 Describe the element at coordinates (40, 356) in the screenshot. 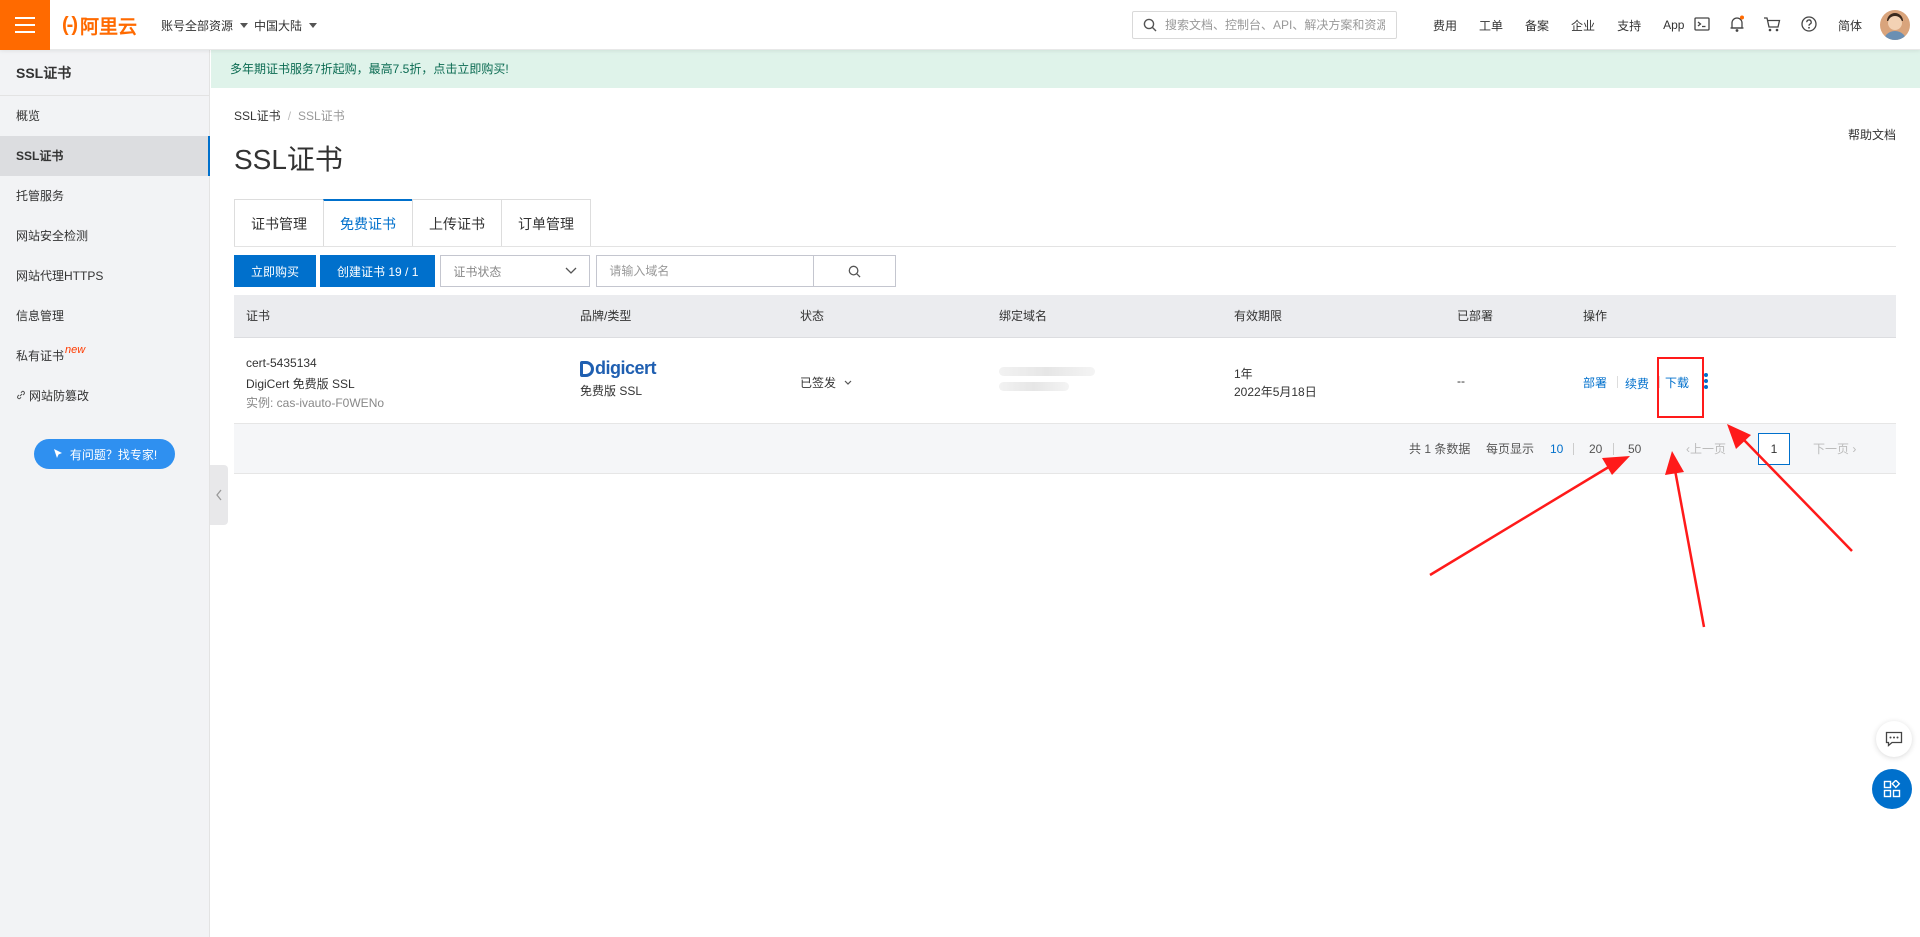

I see `sidebar-item-label: 私有证书` at that location.